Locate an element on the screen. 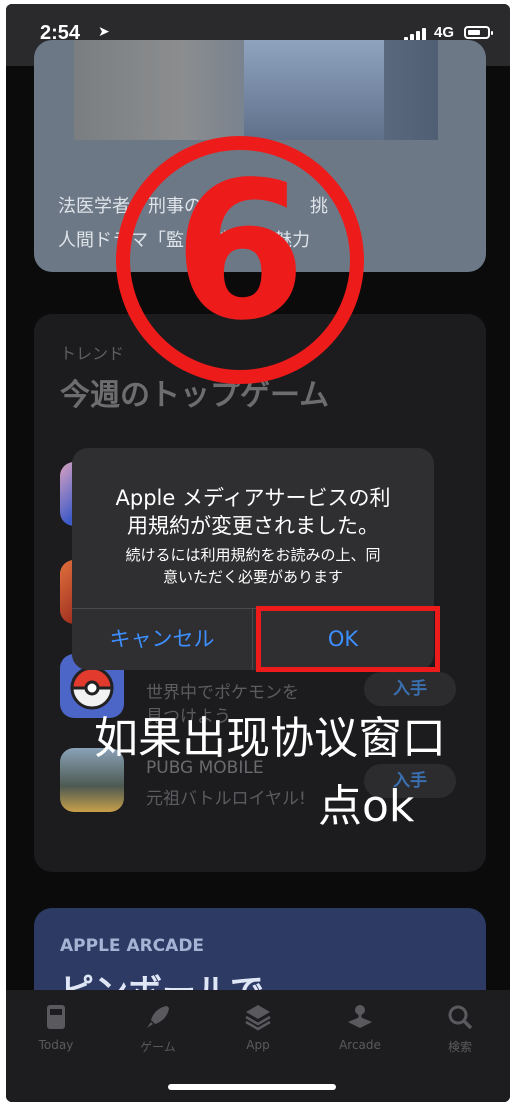  tab-apps-label: App is located at coordinates (258, 1045).